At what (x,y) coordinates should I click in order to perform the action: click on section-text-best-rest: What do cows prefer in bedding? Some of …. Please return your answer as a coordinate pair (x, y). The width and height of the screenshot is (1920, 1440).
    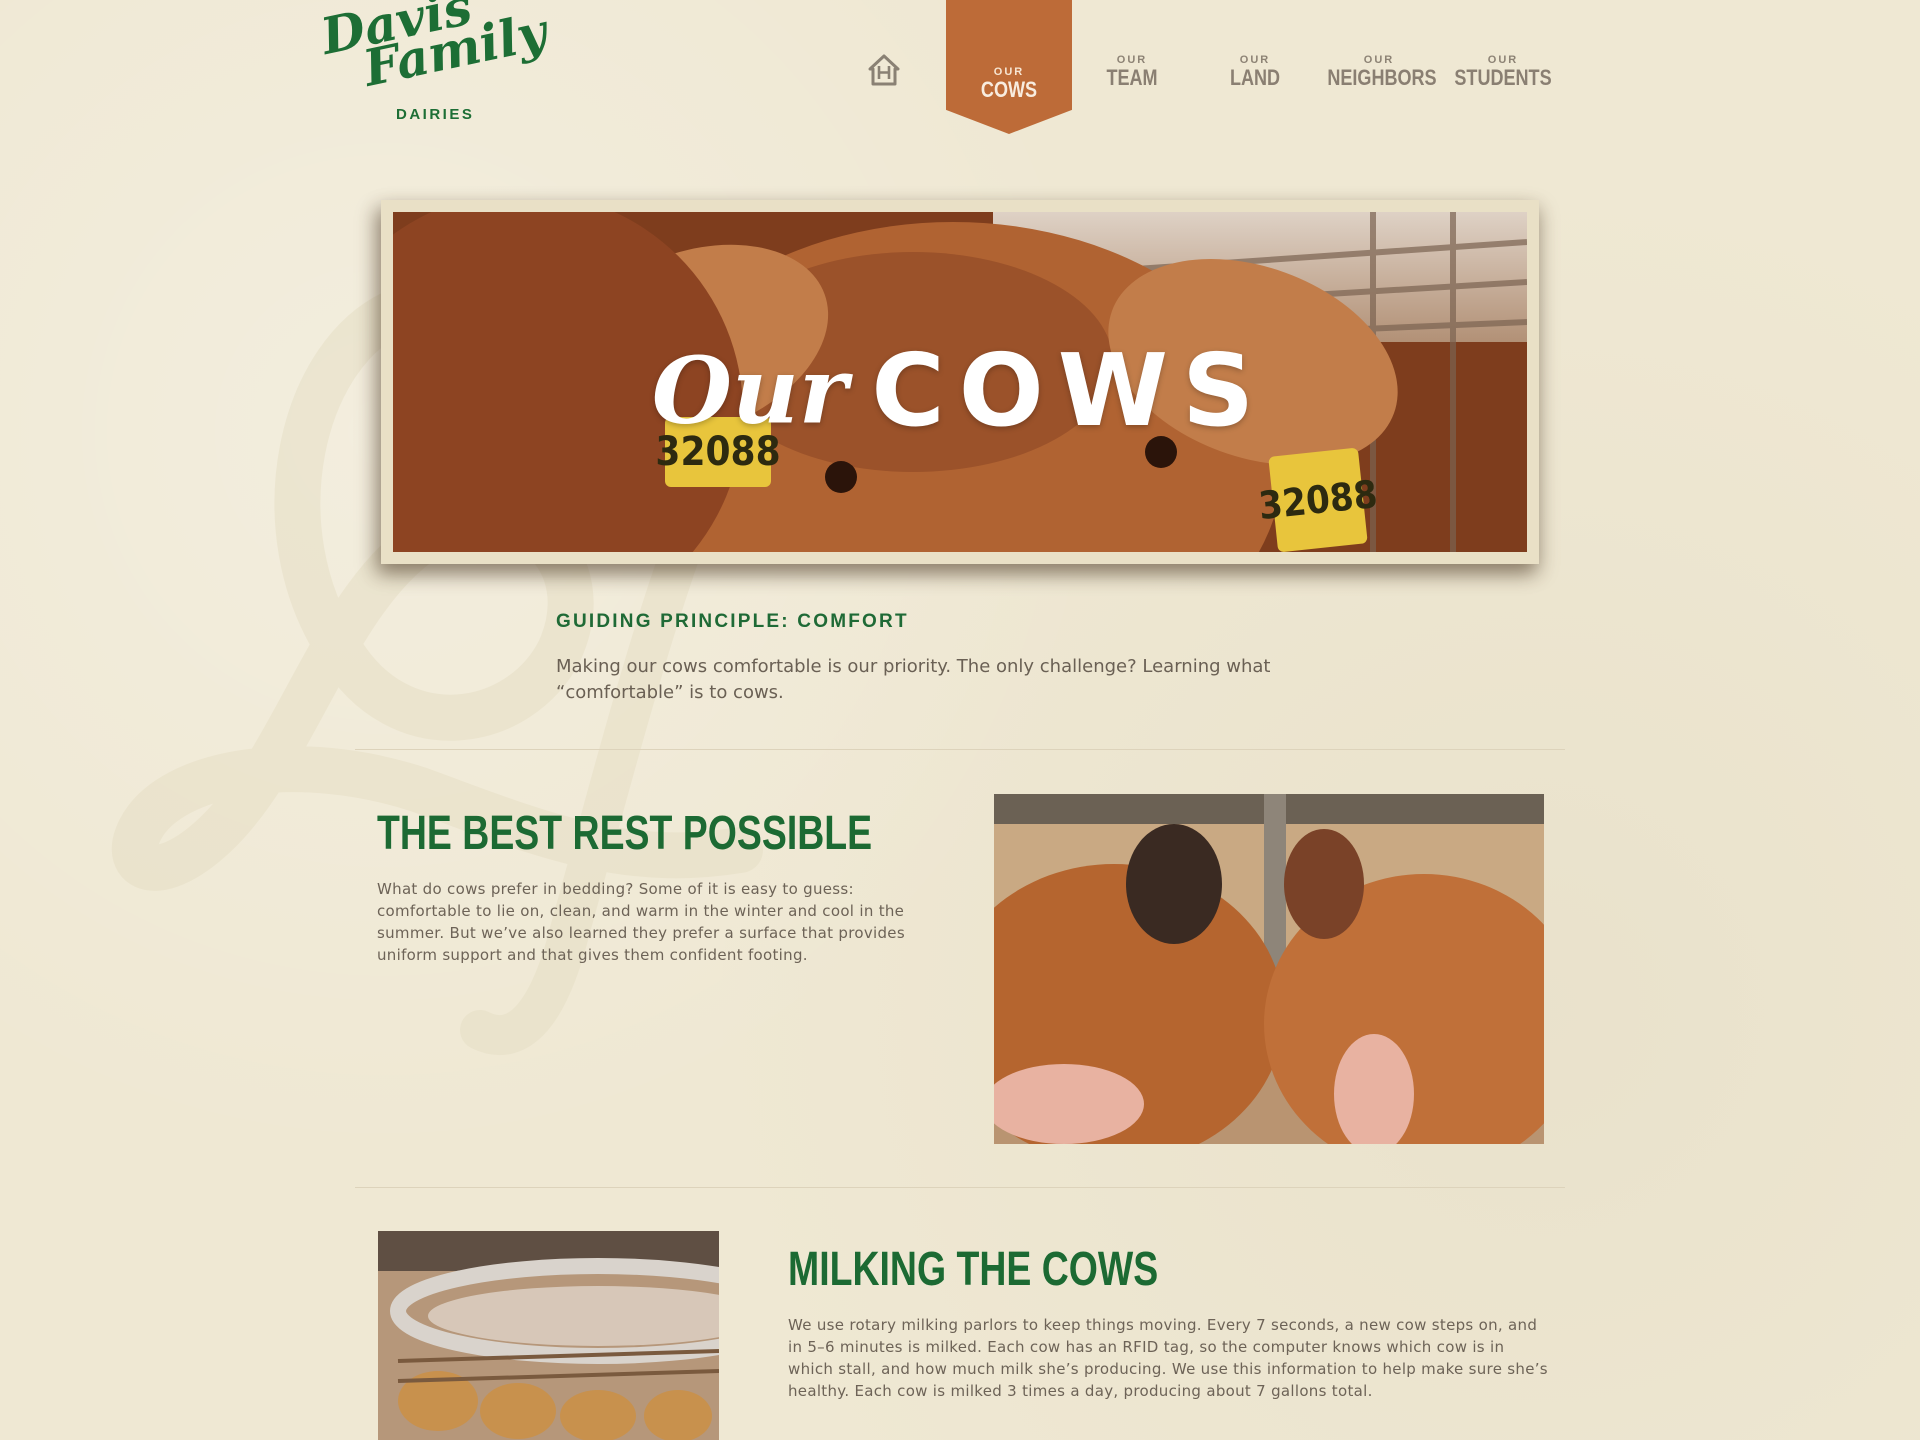
    Looking at the image, I should click on (641, 922).